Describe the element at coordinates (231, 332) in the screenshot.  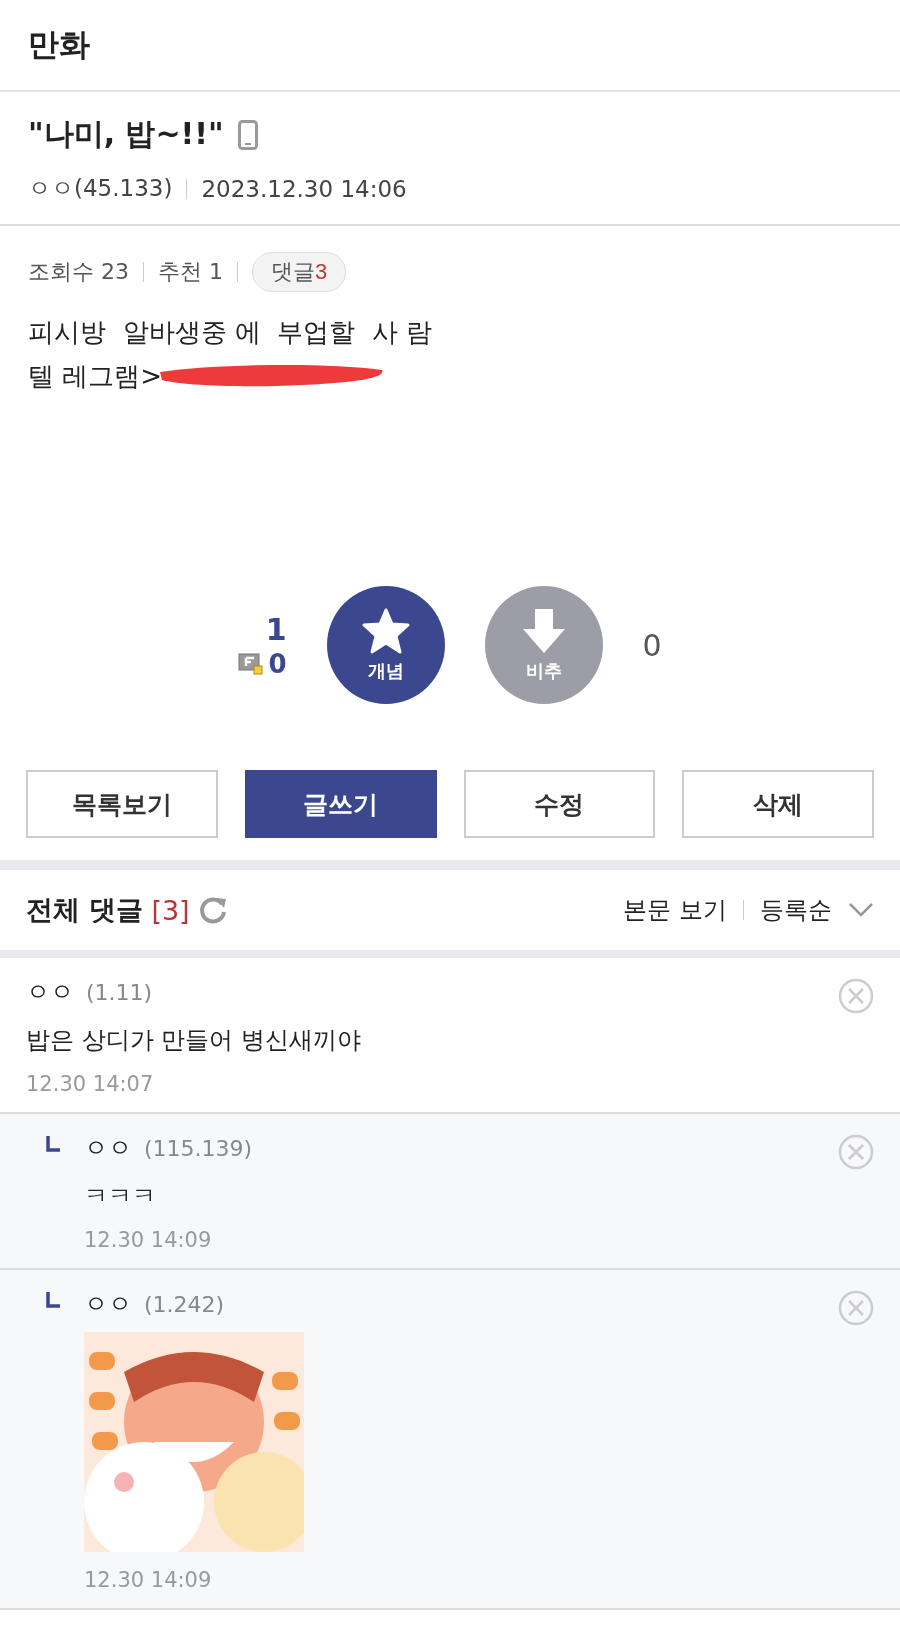
I see `post-text-line: 피시방 알바생중 에 부업할 사 람` at that location.